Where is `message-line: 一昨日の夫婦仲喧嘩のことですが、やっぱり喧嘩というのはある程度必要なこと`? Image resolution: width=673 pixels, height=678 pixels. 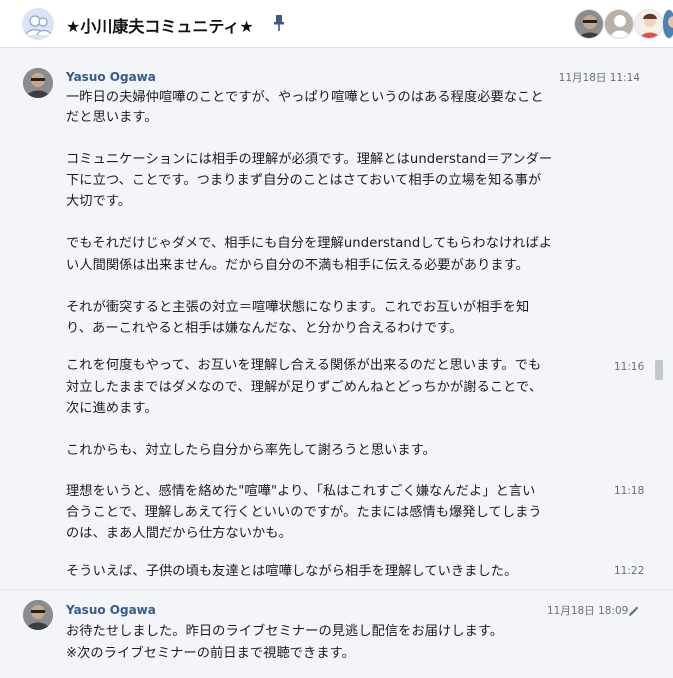 message-line: 一昨日の夫婦仲喧嘩のことですが、やっぱり喧嘩というのはある程度必要なこと is located at coordinates (305, 97).